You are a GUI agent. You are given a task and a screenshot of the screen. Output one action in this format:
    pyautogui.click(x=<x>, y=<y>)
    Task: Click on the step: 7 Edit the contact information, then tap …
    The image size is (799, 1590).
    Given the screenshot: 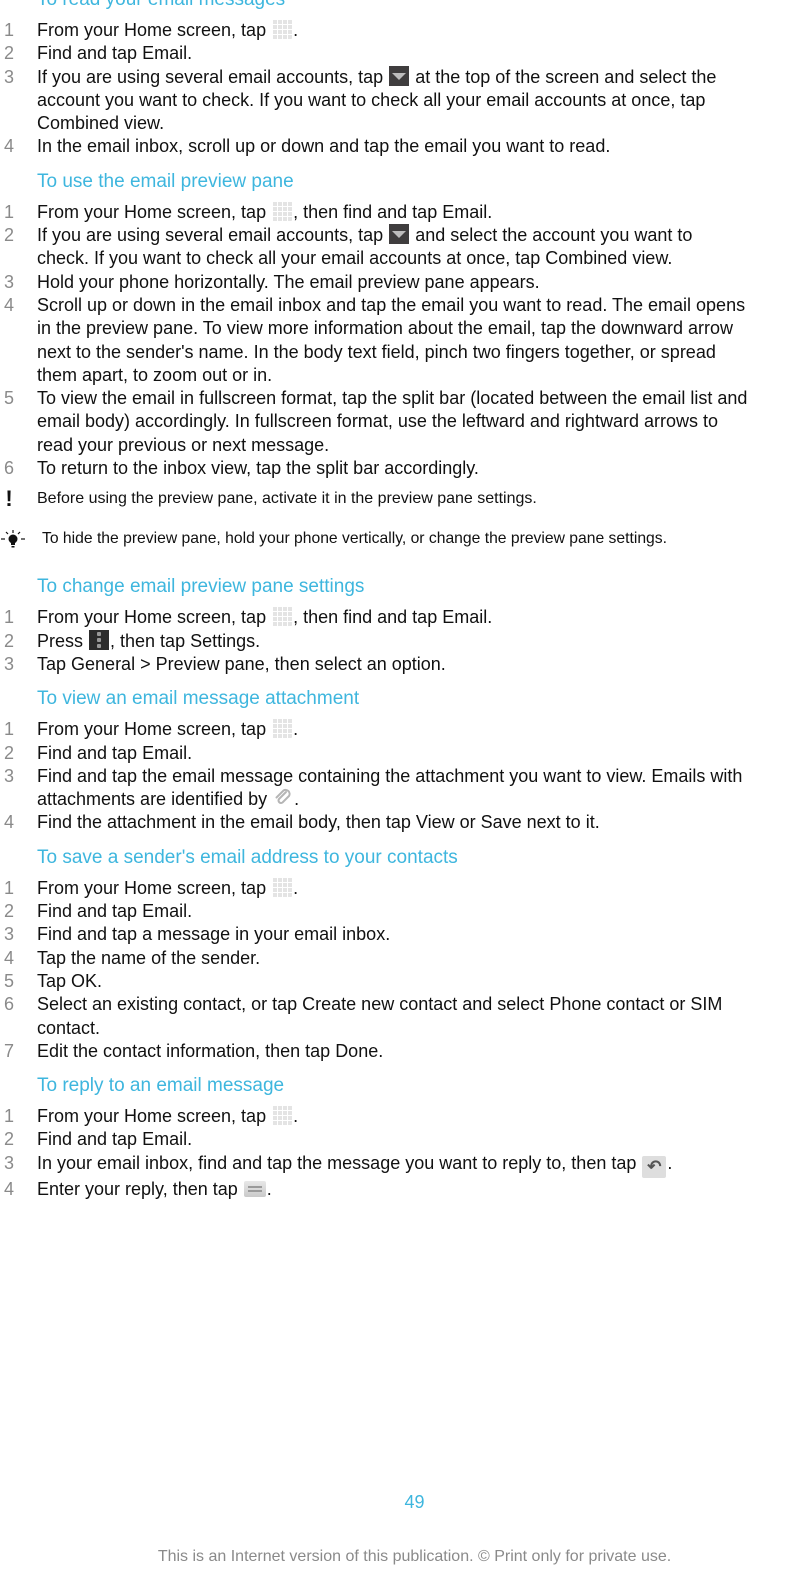 What is the action you would take?
    pyautogui.click(x=399, y=1051)
    